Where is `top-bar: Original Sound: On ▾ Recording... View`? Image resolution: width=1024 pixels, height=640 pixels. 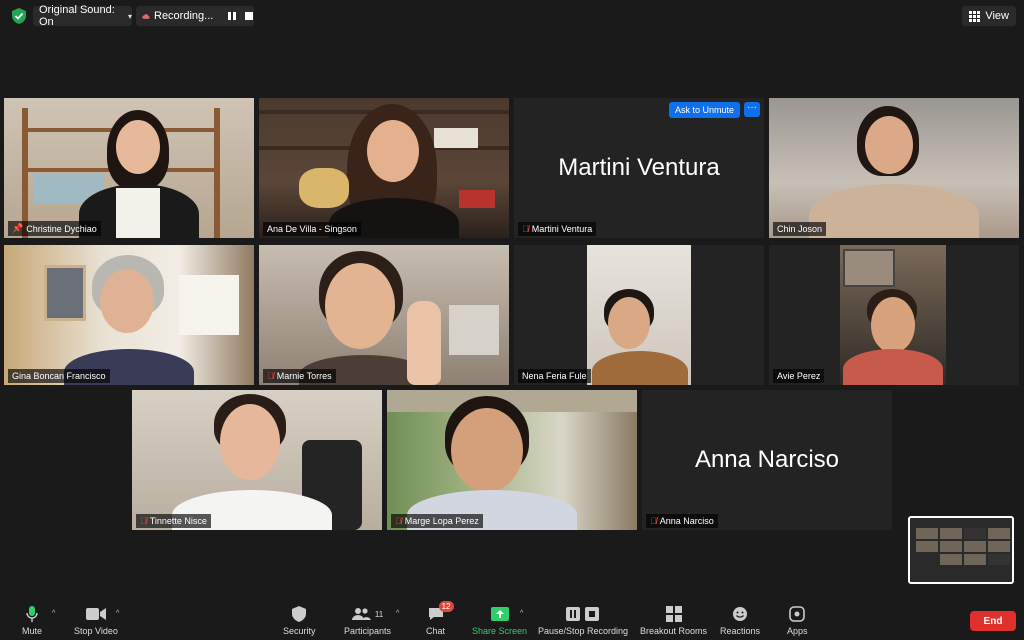 top-bar: Original Sound: On ▾ Recording... View is located at coordinates (512, 16).